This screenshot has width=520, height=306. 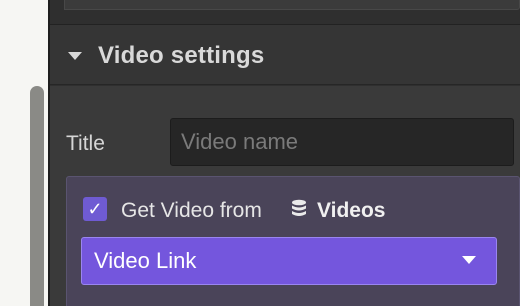 What do you see at coordinates (24, 153) in the screenshot?
I see `canvas-area` at bounding box center [24, 153].